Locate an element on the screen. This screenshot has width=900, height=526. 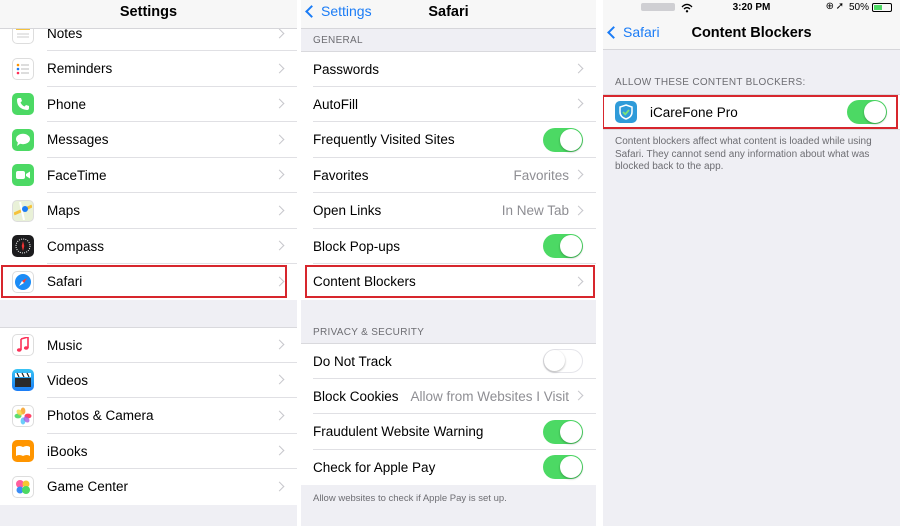
compass-icon is located at coordinates (23, 246).